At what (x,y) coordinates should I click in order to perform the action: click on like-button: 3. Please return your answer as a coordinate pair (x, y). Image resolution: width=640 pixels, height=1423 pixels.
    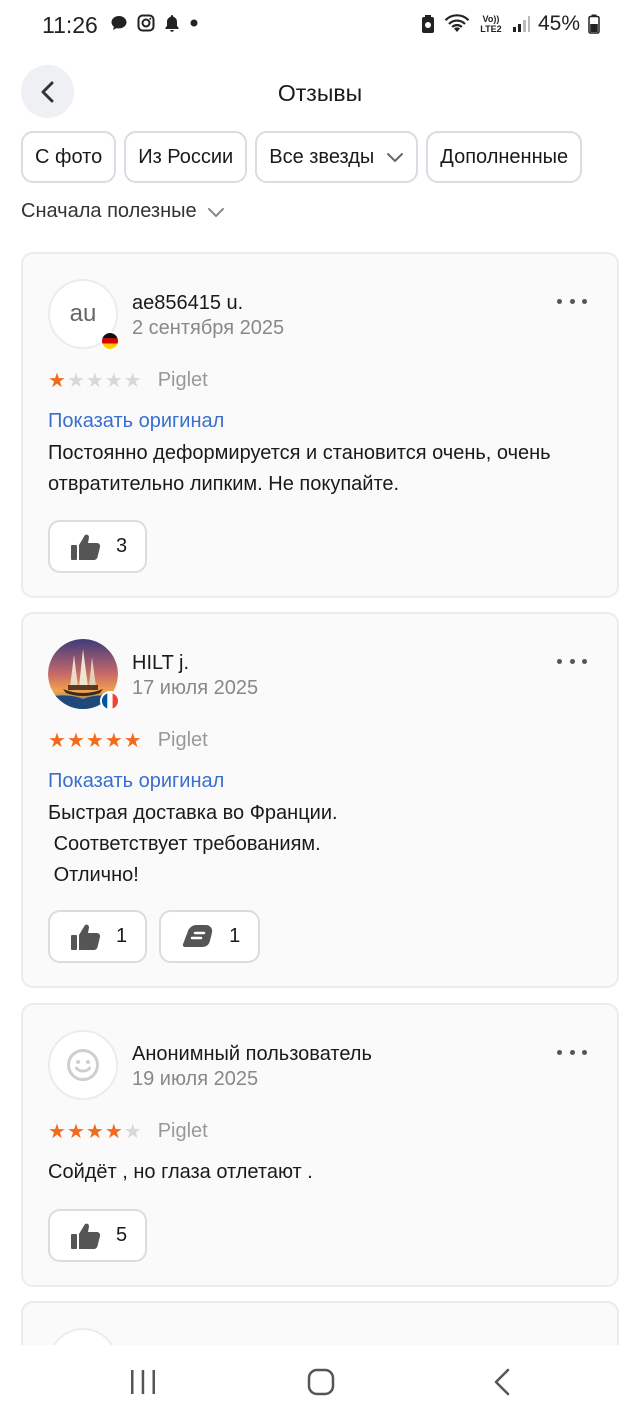
    Looking at the image, I should click on (98, 546).